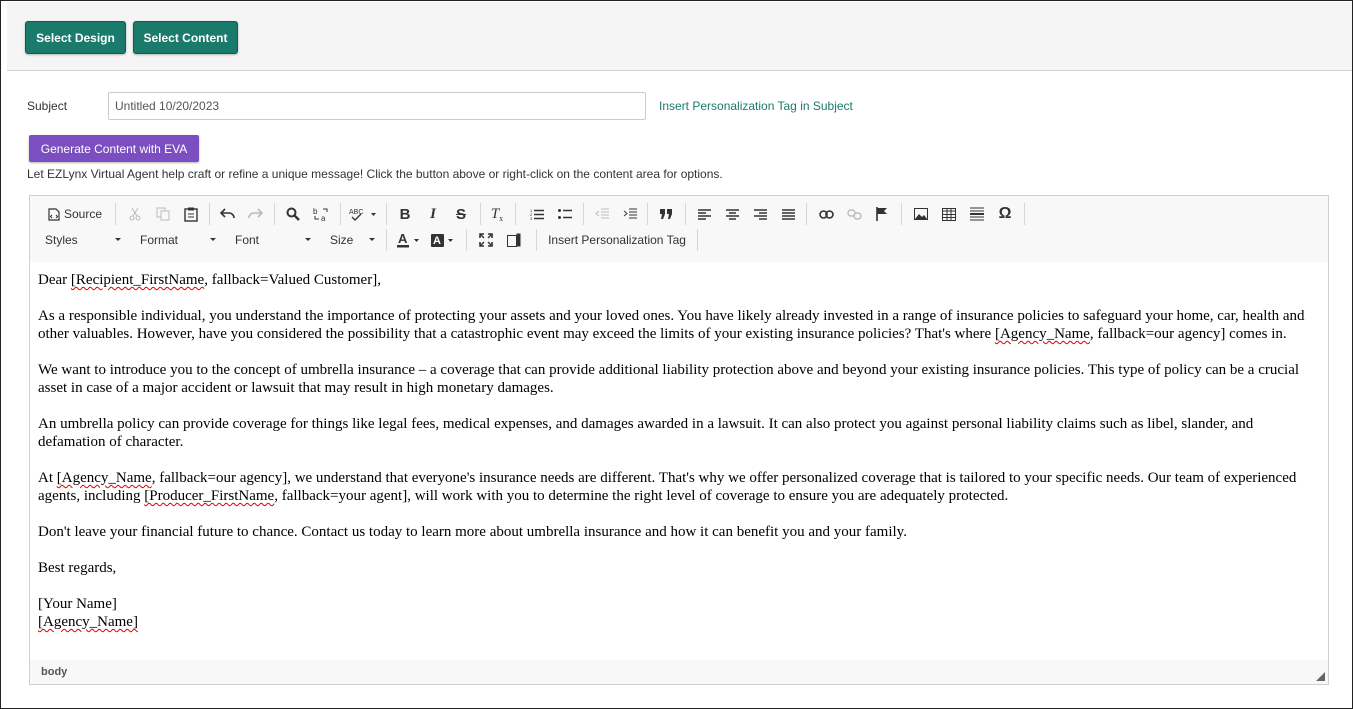 The height and width of the screenshot is (709, 1353). Describe the element at coordinates (255, 214) in the screenshot. I see `redo-icon` at that location.